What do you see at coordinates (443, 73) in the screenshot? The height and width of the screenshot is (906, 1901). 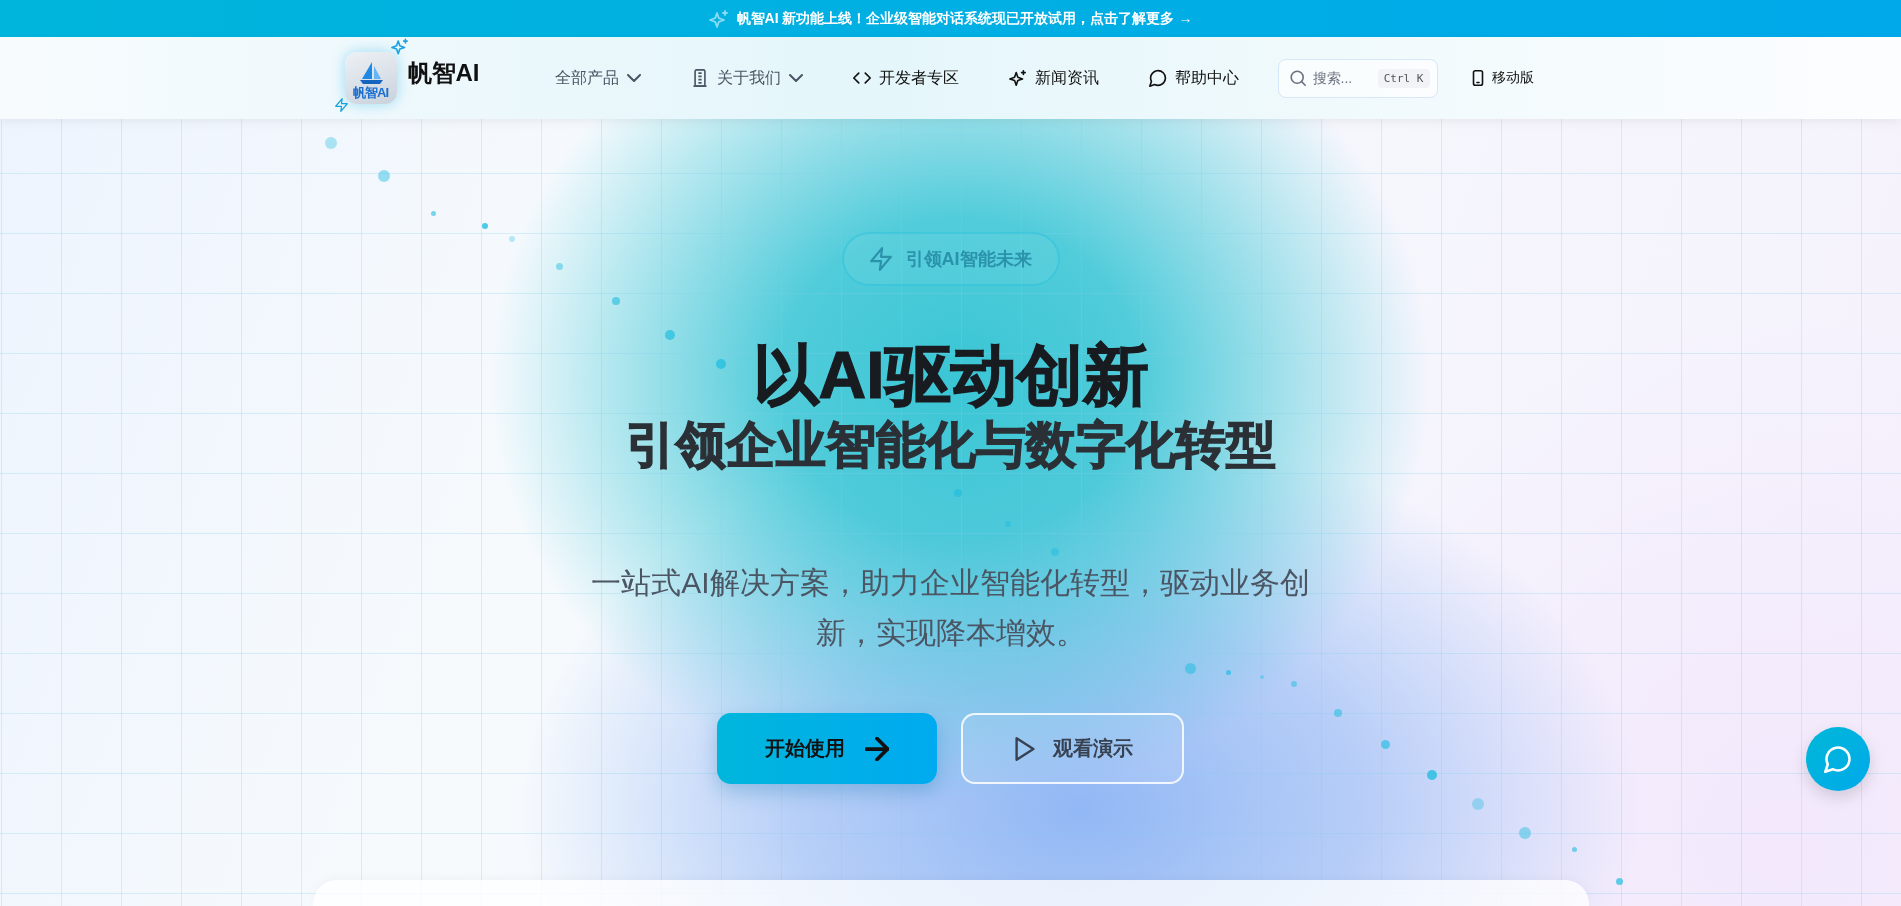 I see `brand-name: 帆智AI` at bounding box center [443, 73].